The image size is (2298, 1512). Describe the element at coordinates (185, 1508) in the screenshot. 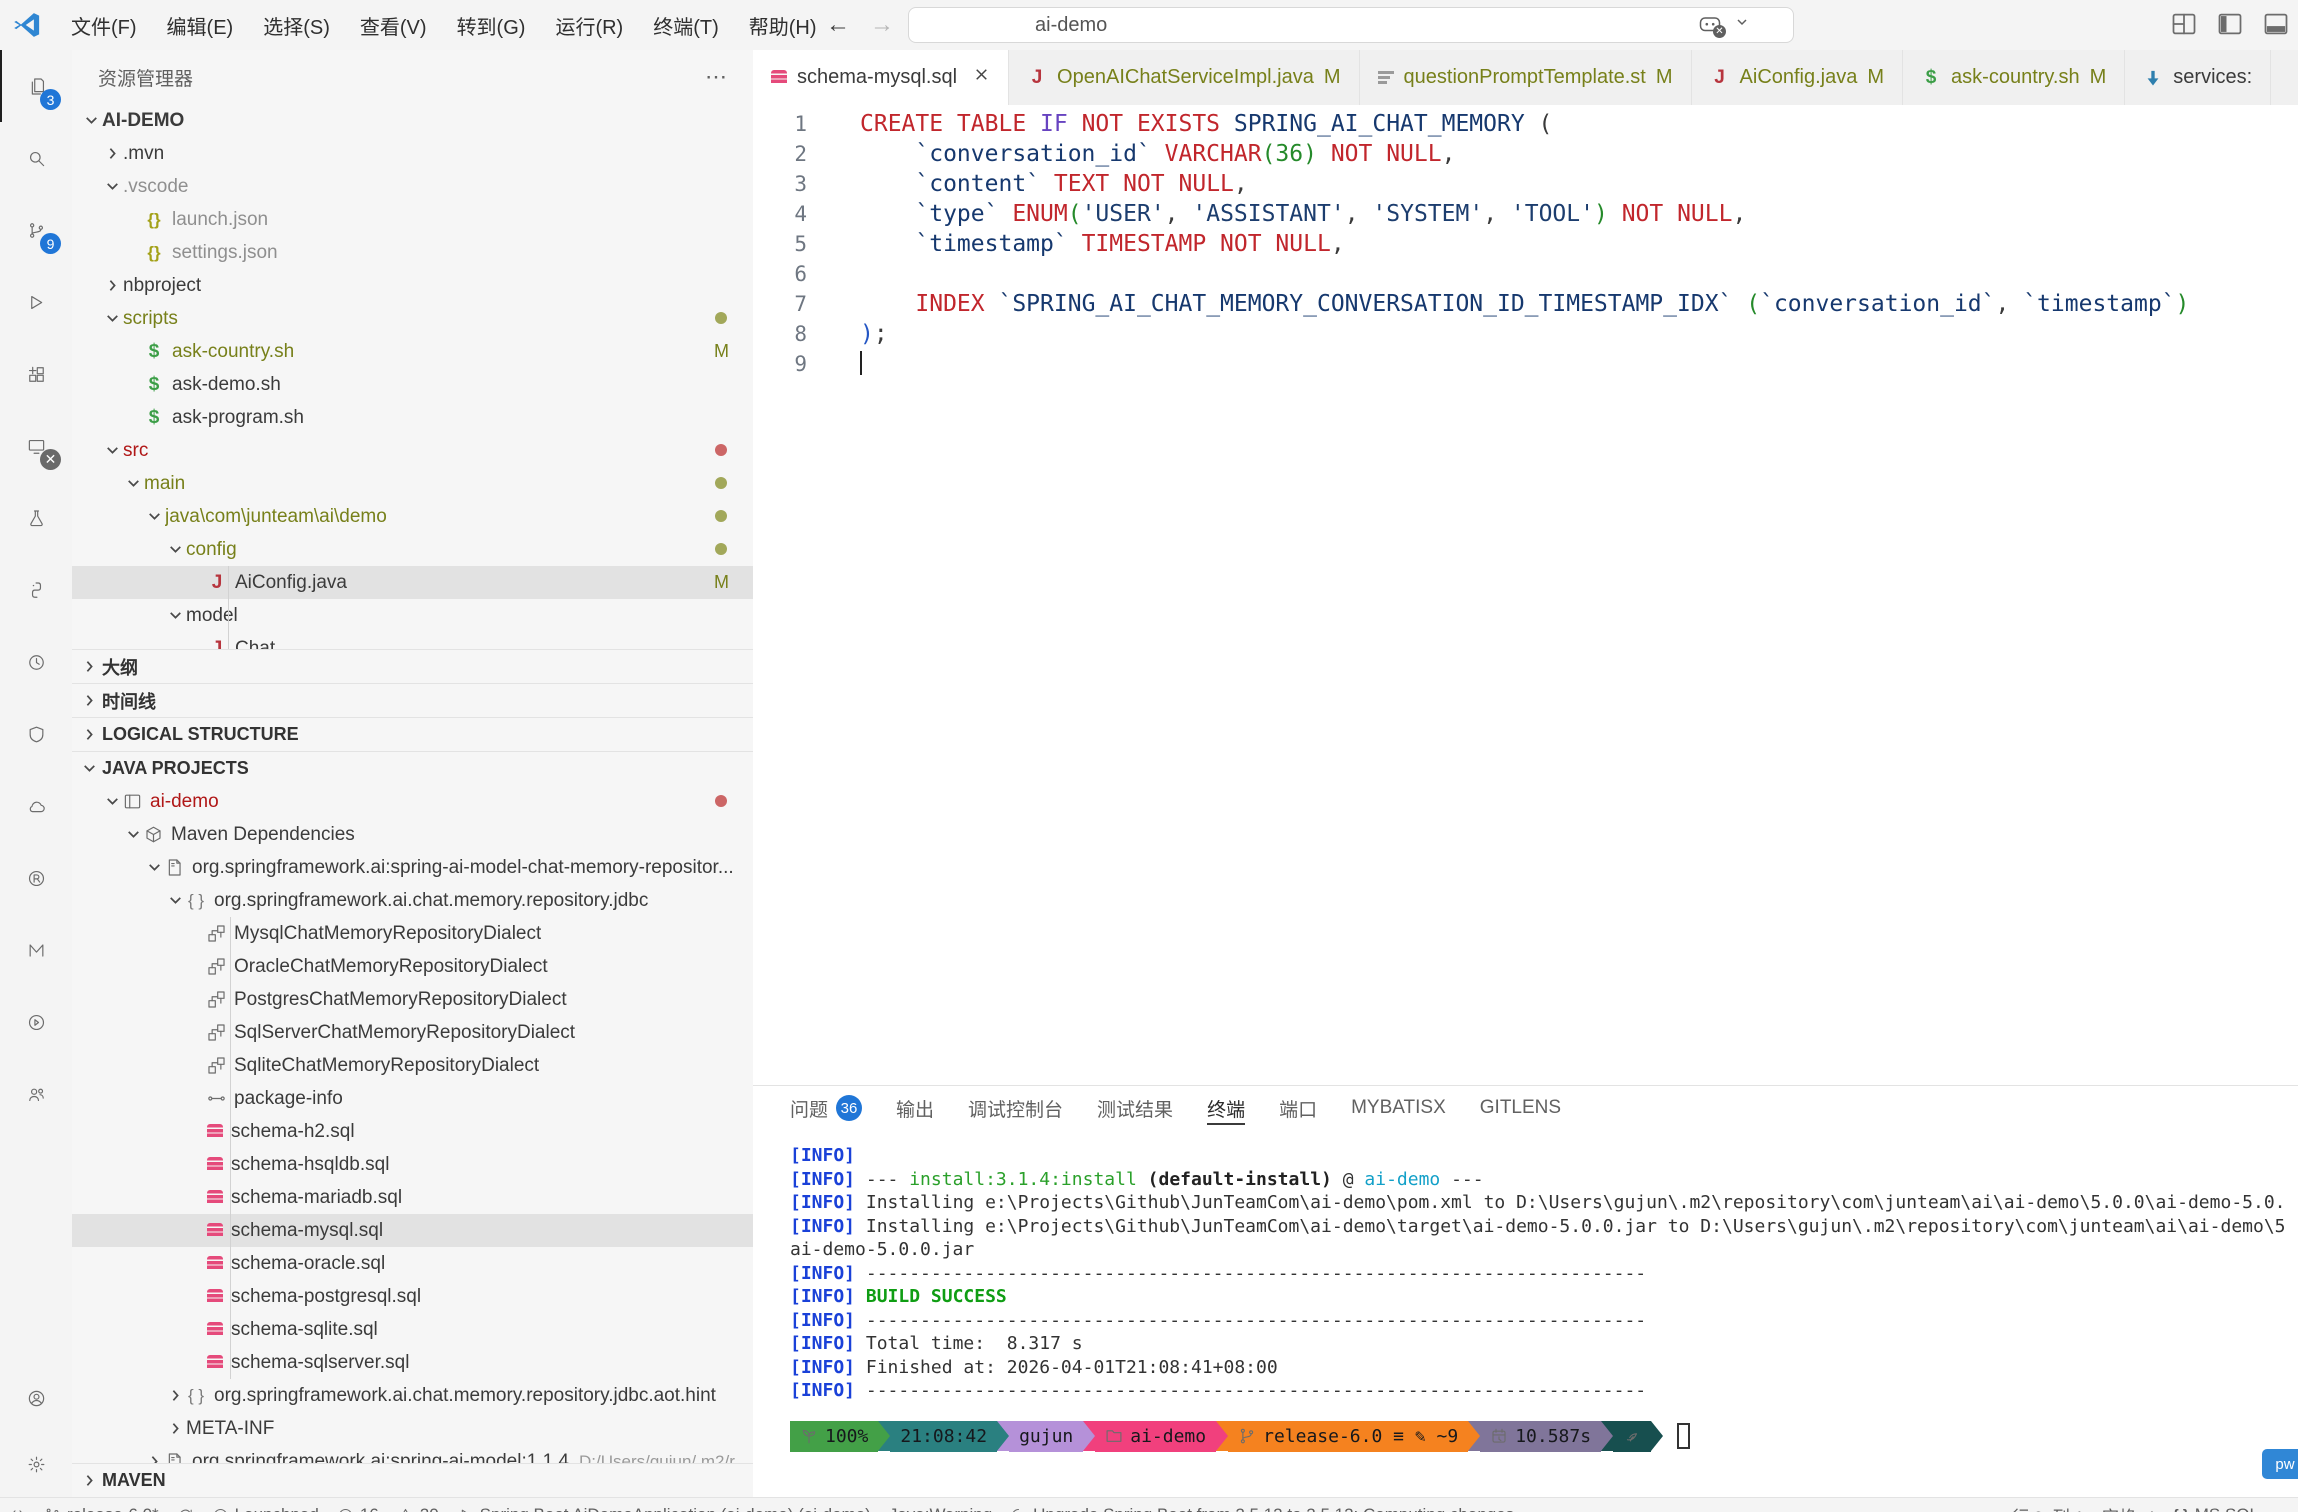

I see `status-git-sync` at that location.